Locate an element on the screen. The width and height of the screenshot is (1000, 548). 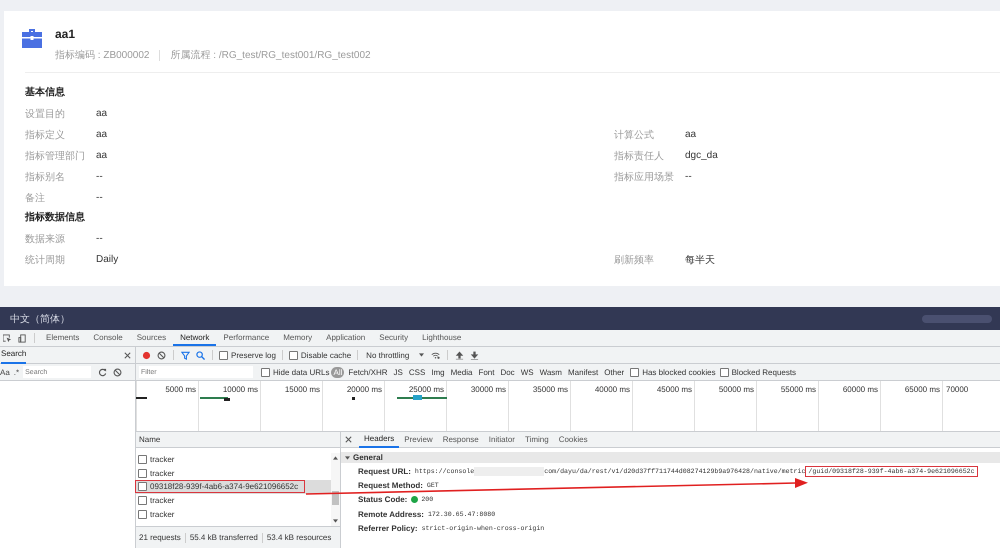
meta-text: 所属流程 : /RG_test/RG_test001/RG_test002 is located at coordinates (270, 55).